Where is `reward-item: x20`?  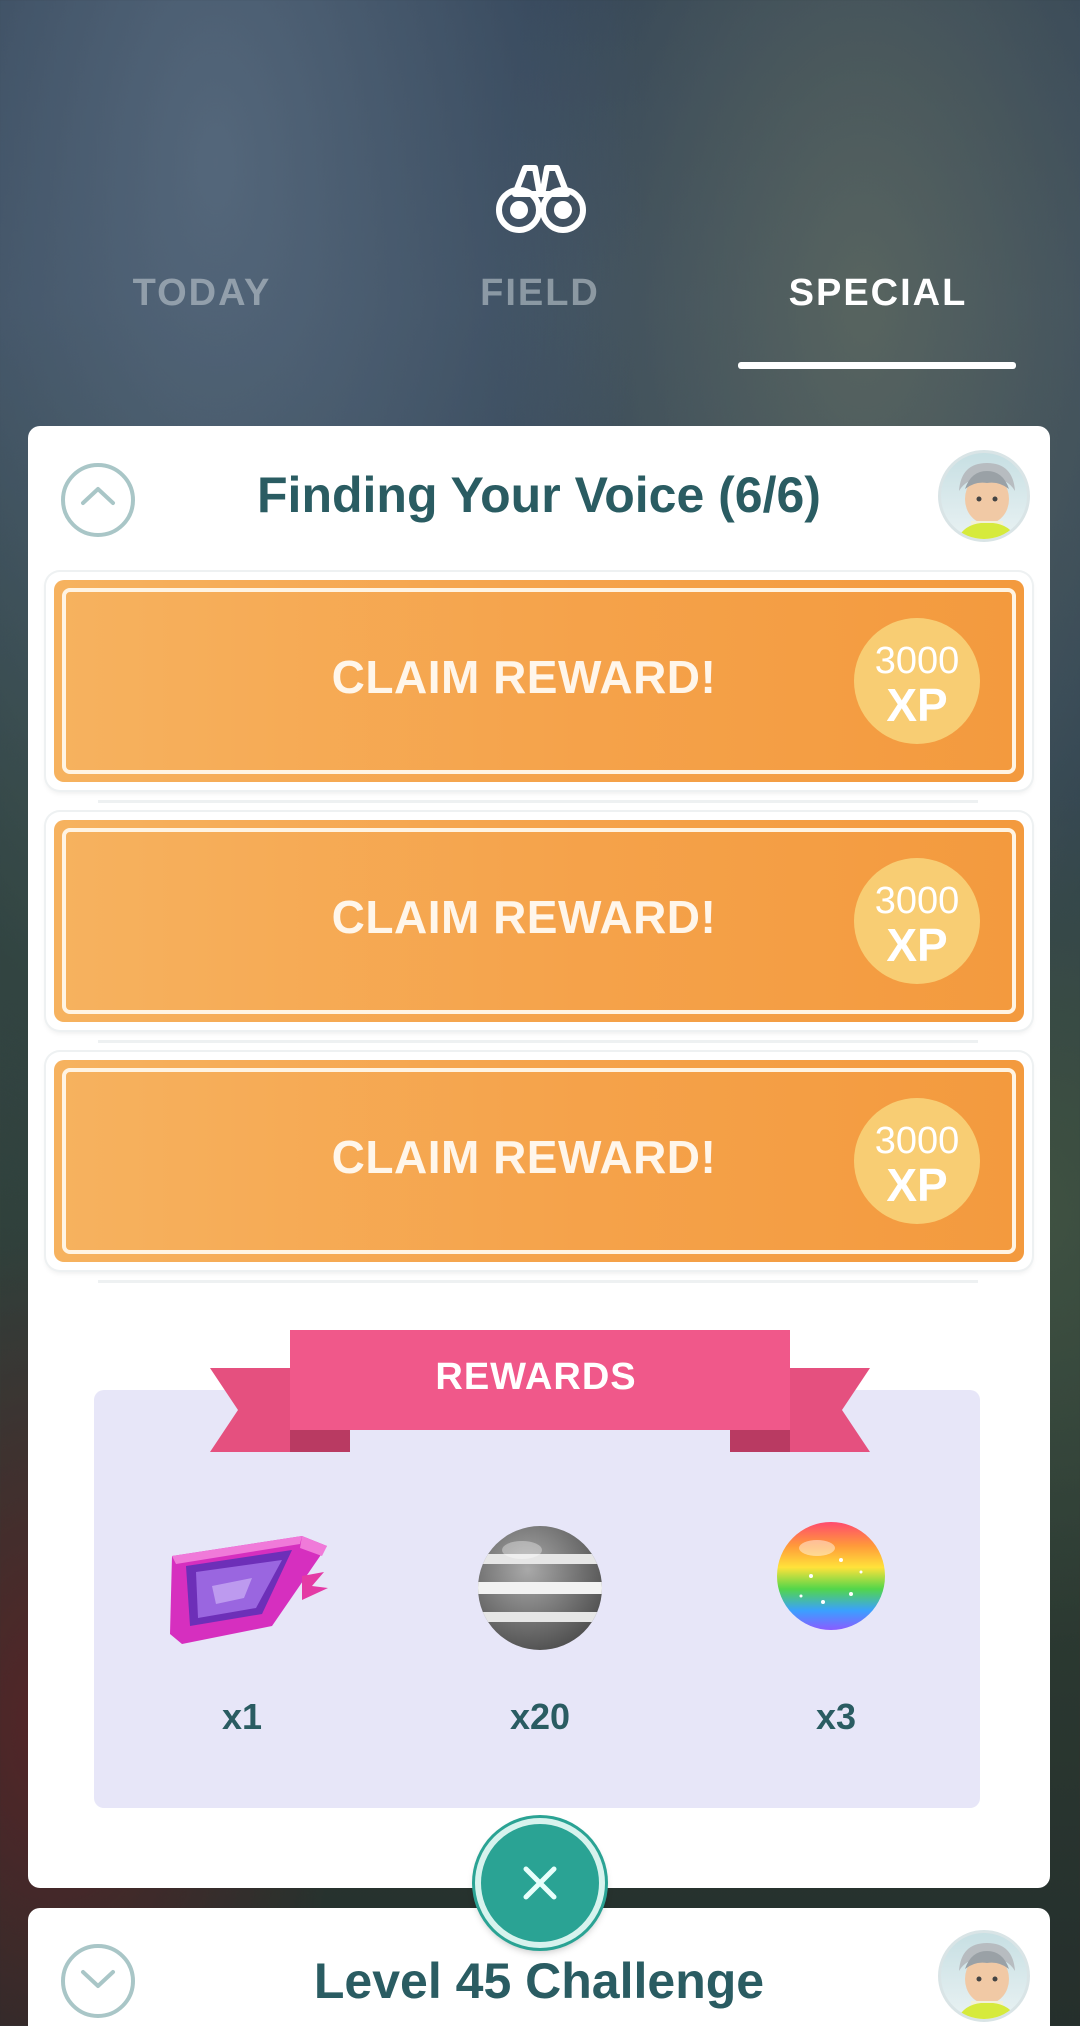 reward-item: x20 is located at coordinates (540, 1636).